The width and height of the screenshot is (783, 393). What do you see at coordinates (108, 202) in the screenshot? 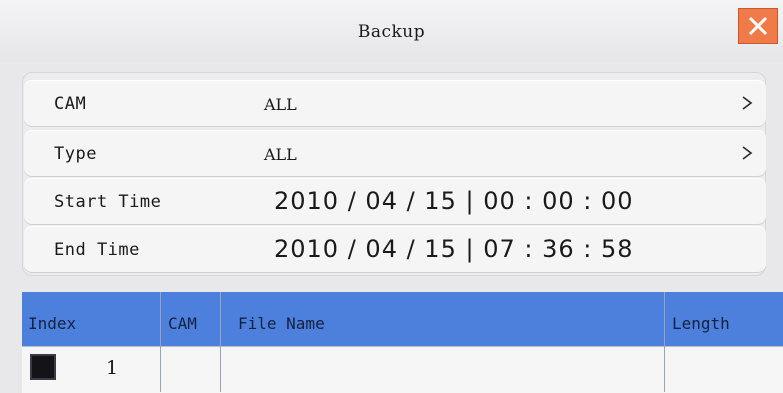
I see `start-time-label: Start Time` at bounding box center [108, 202].